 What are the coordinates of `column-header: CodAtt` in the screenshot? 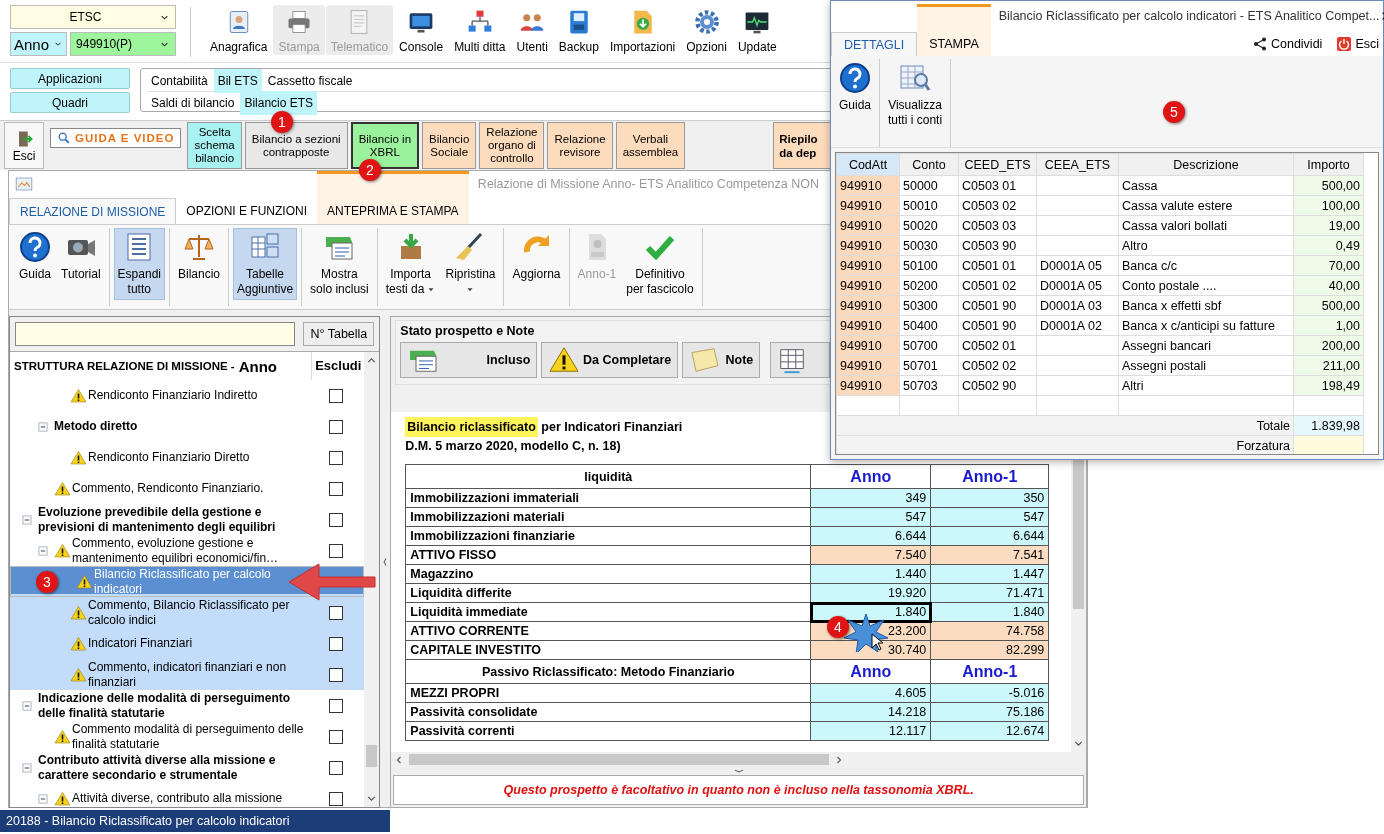 It's located at (868, 164).